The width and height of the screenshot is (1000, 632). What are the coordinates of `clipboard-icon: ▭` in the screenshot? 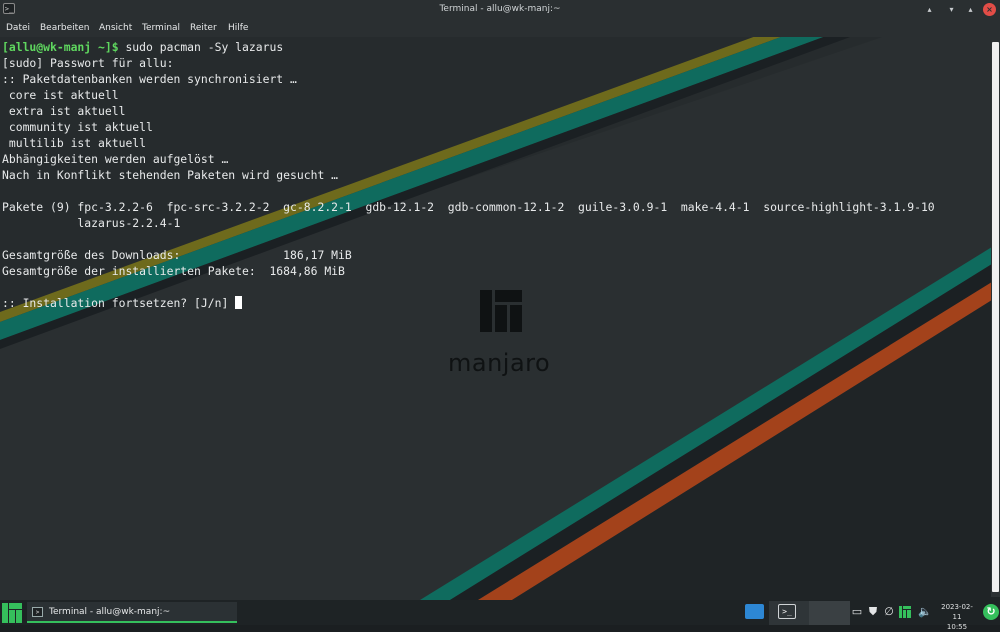 It's located at (857, 612).